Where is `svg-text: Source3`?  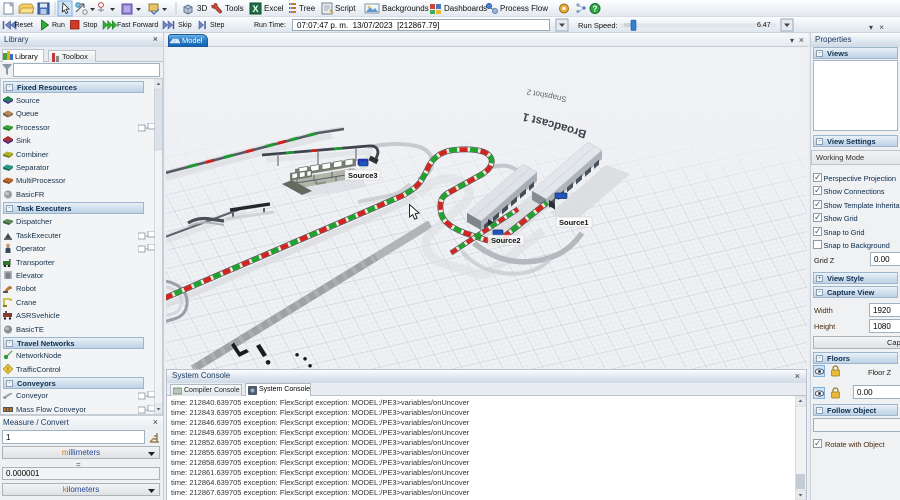 svg-text: Source3 is located at coordinates (363, 175).